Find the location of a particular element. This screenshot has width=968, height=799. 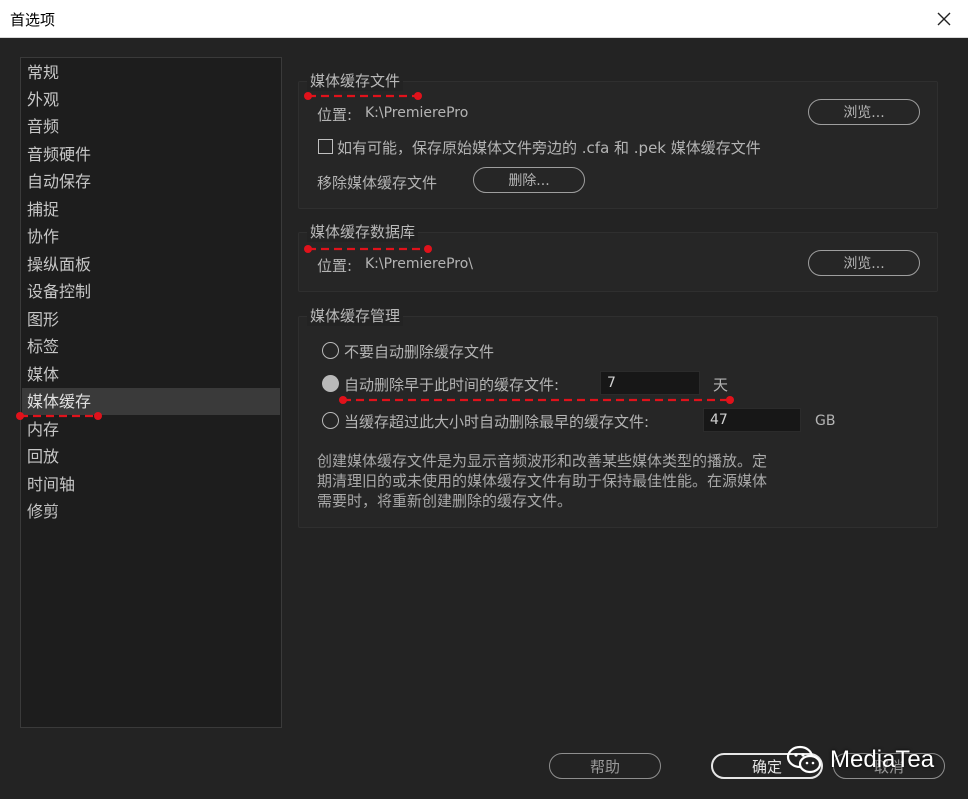

sidebar-item-graphics: 图形 is located at coordinates (151, 319).